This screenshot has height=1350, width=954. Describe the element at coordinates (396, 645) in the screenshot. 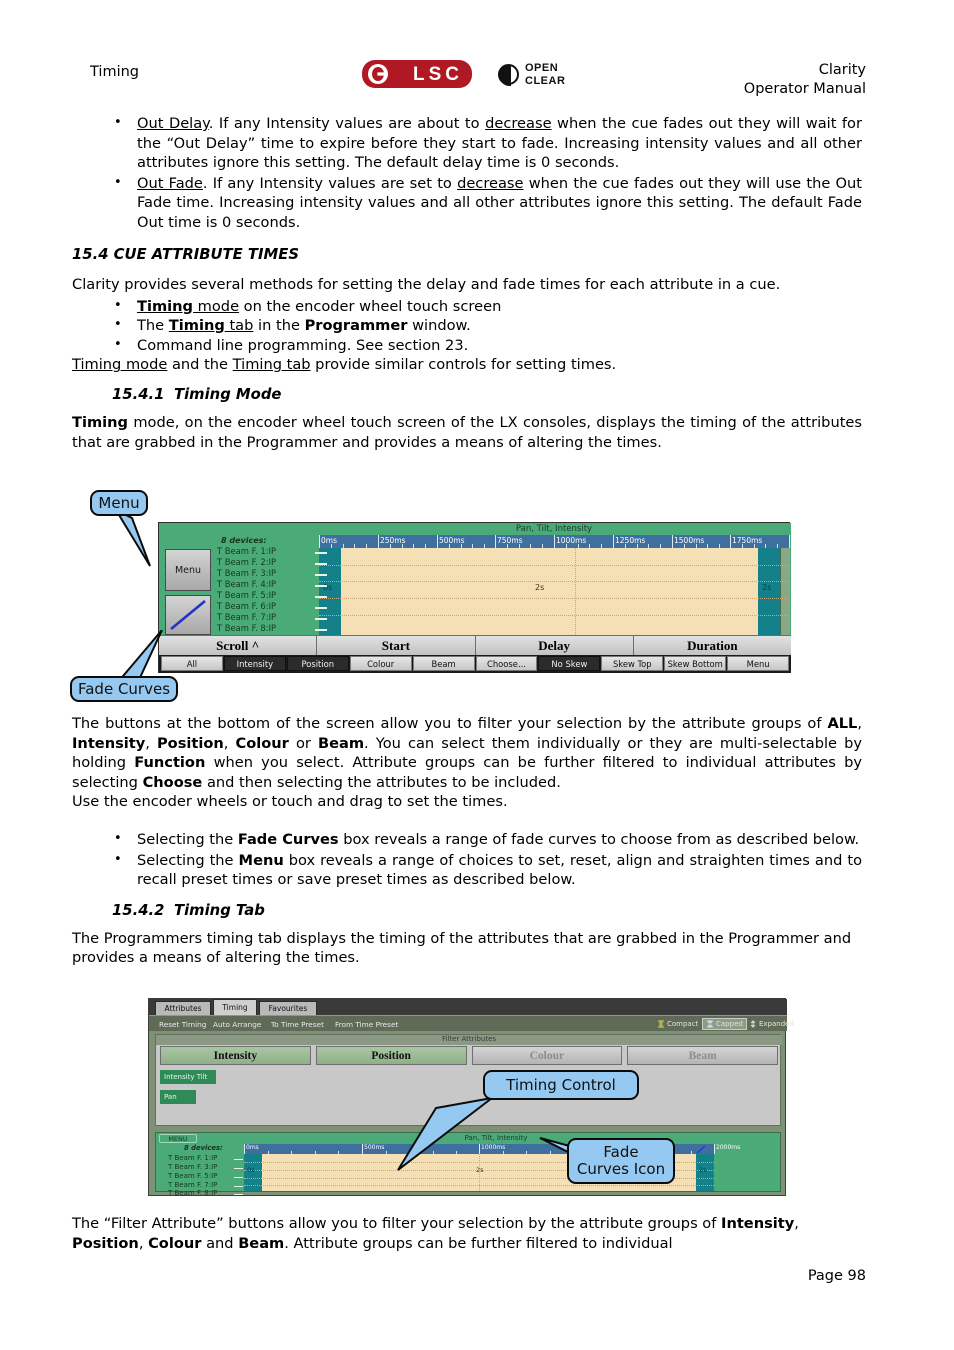

I see `encoder-start-label: Start` at that location.